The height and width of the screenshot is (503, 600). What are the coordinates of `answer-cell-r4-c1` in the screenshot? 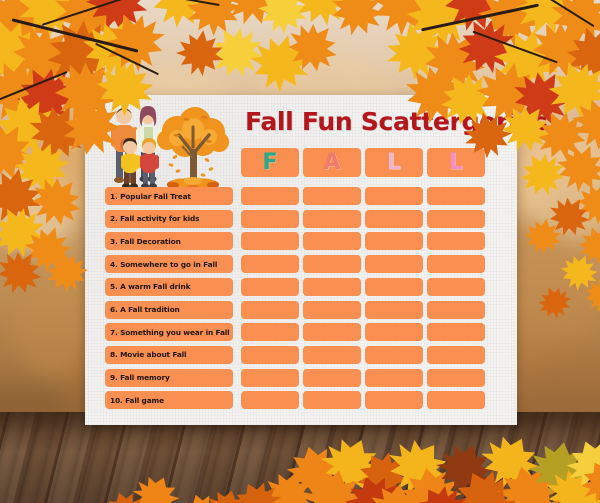 It's located at (270, 264).